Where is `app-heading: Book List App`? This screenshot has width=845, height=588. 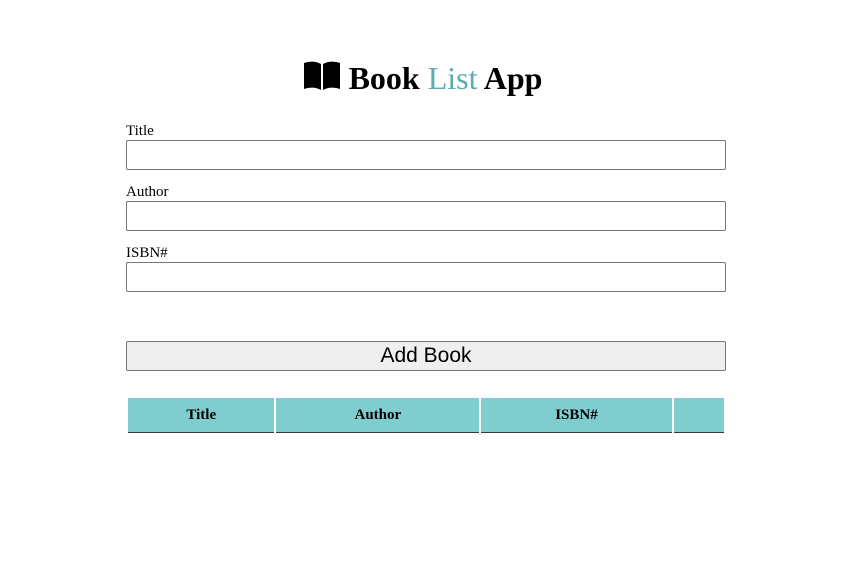 app-heading: Book List App is located at coordinates (422, 78).